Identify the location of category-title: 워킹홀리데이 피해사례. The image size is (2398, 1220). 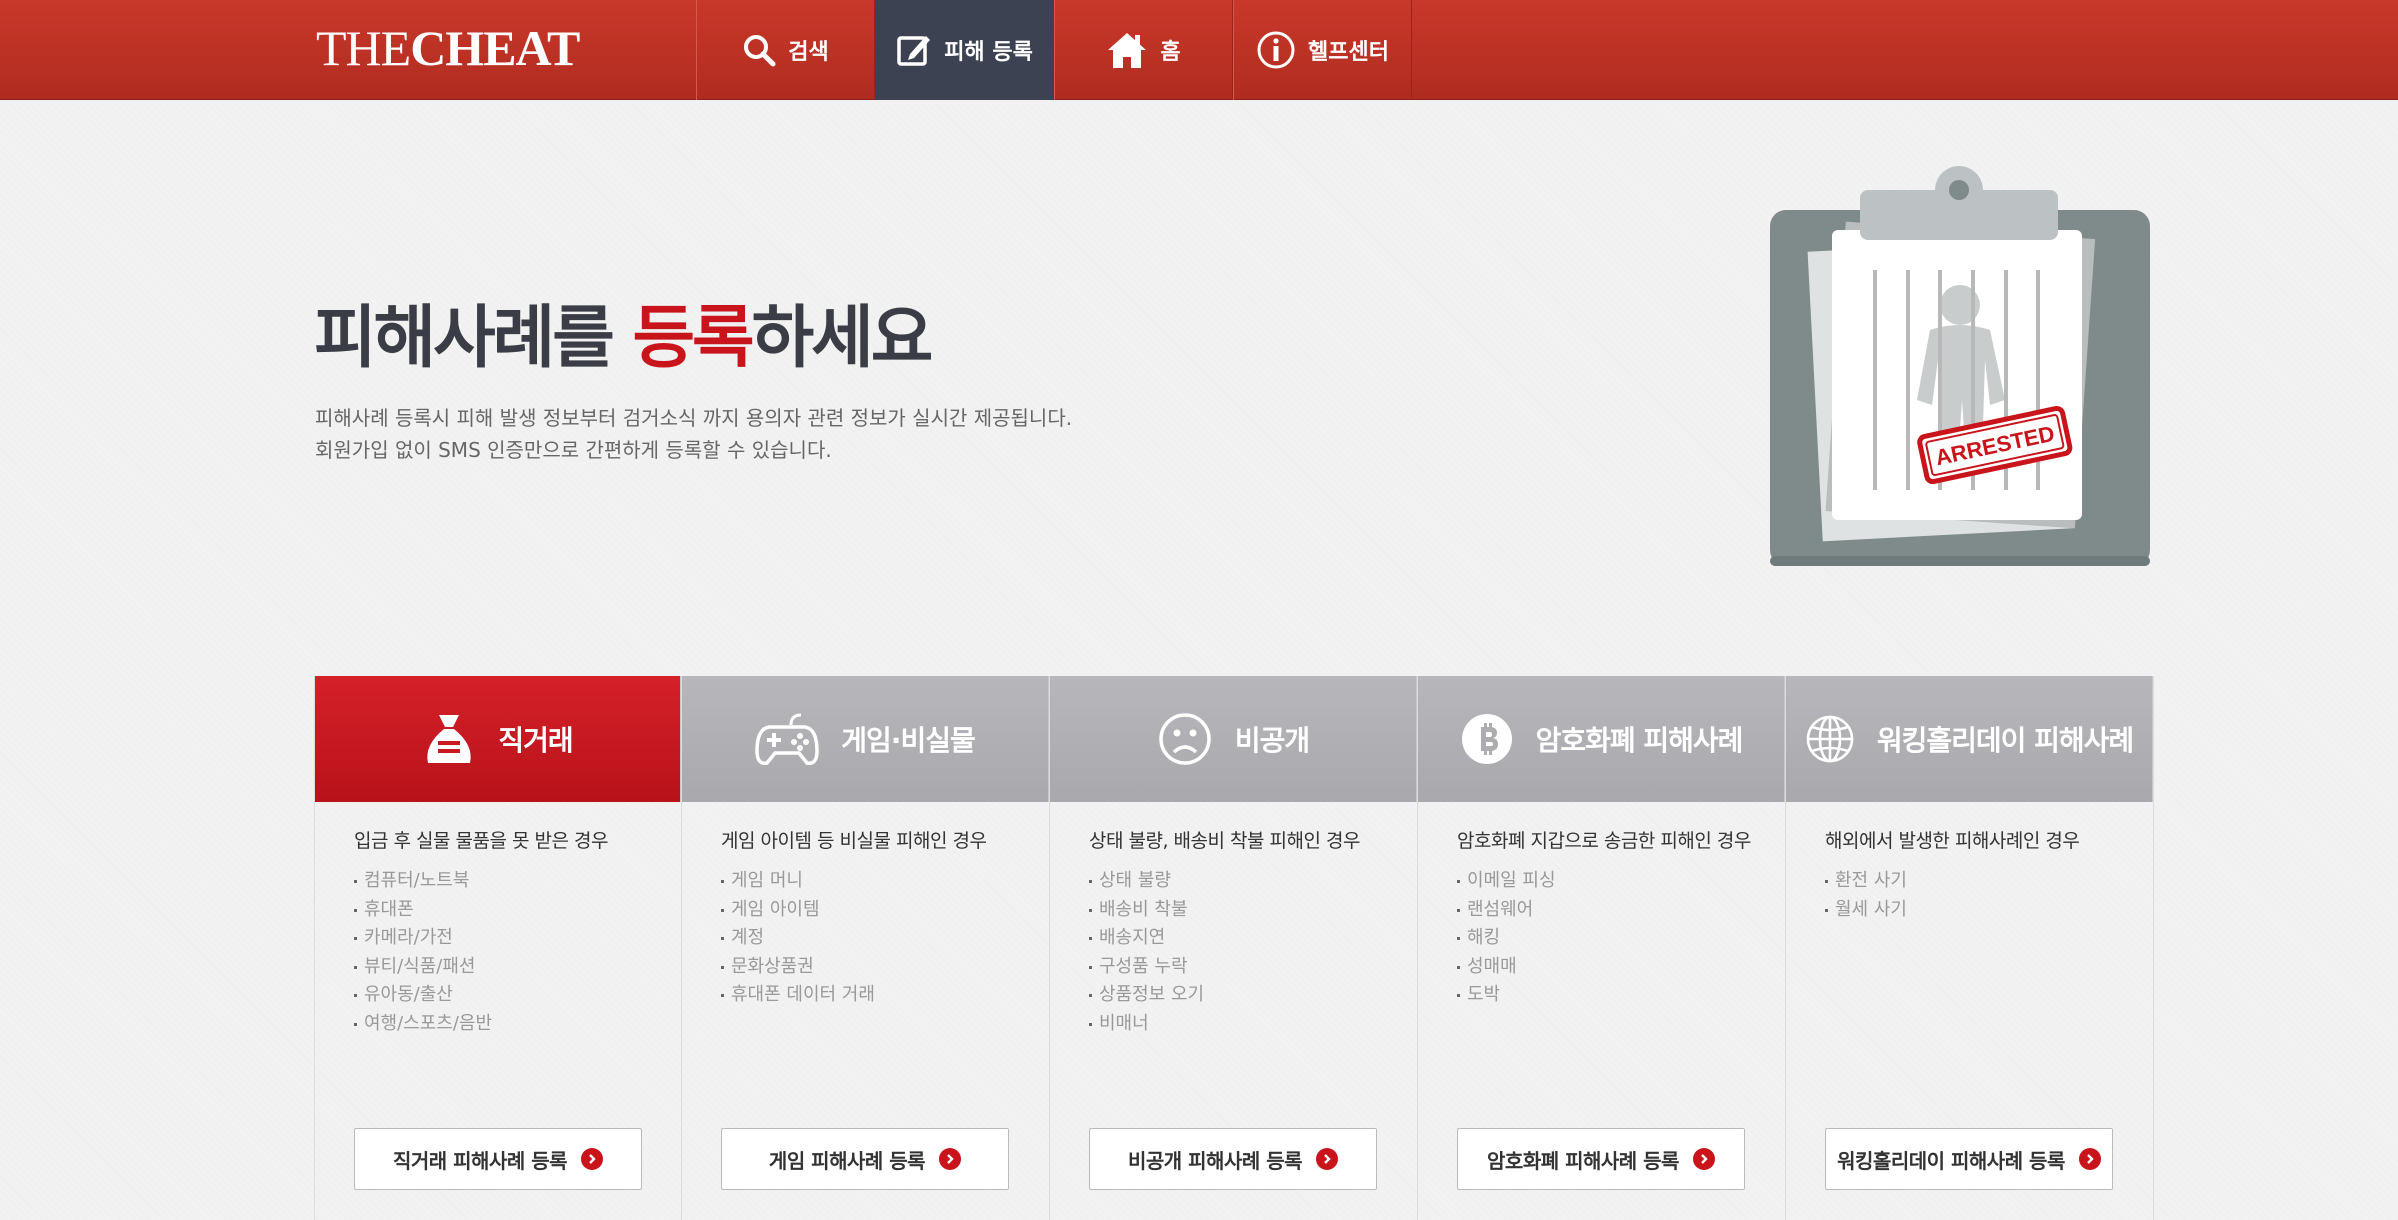
(2005, 740).